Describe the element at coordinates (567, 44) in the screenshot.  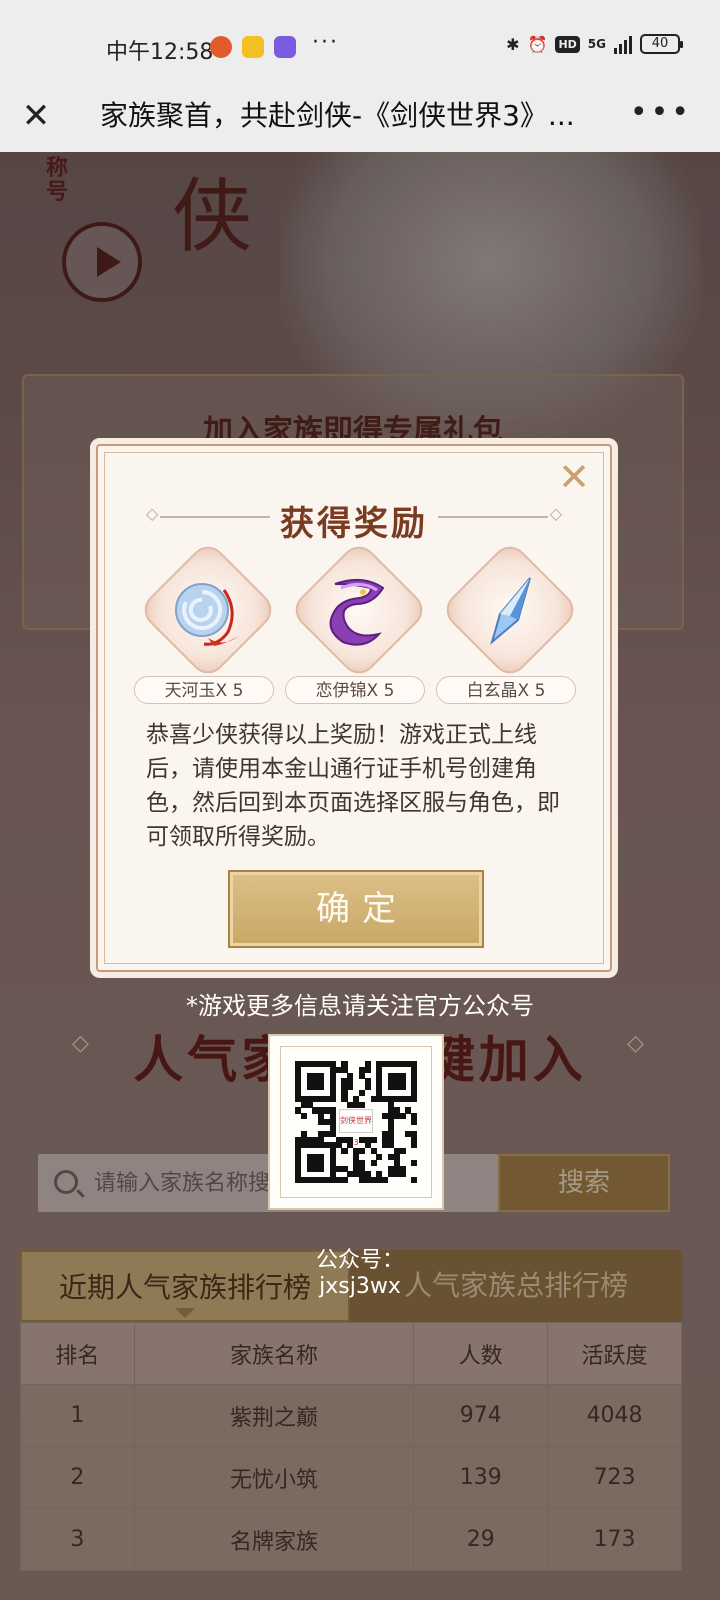
I see `hd-badge: HD` at that location.